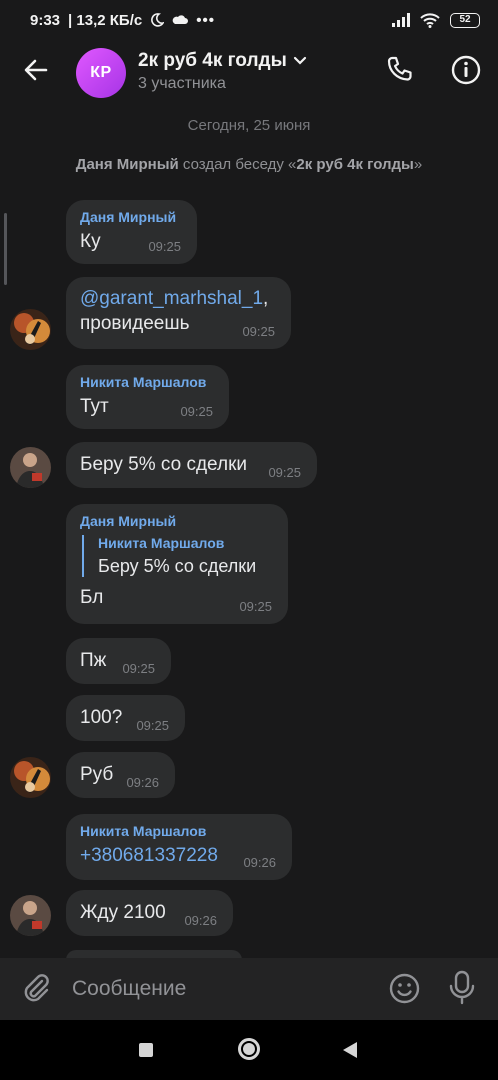  I want to click on message-bubble: Руб 09:26, so click(120, 775).